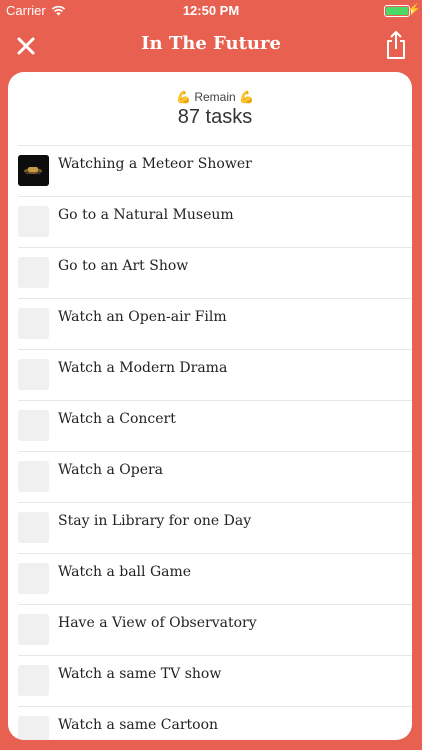 The image size is (422, 750). I want to click on task-label: Watch an Open-air Film, so click(142, 317).